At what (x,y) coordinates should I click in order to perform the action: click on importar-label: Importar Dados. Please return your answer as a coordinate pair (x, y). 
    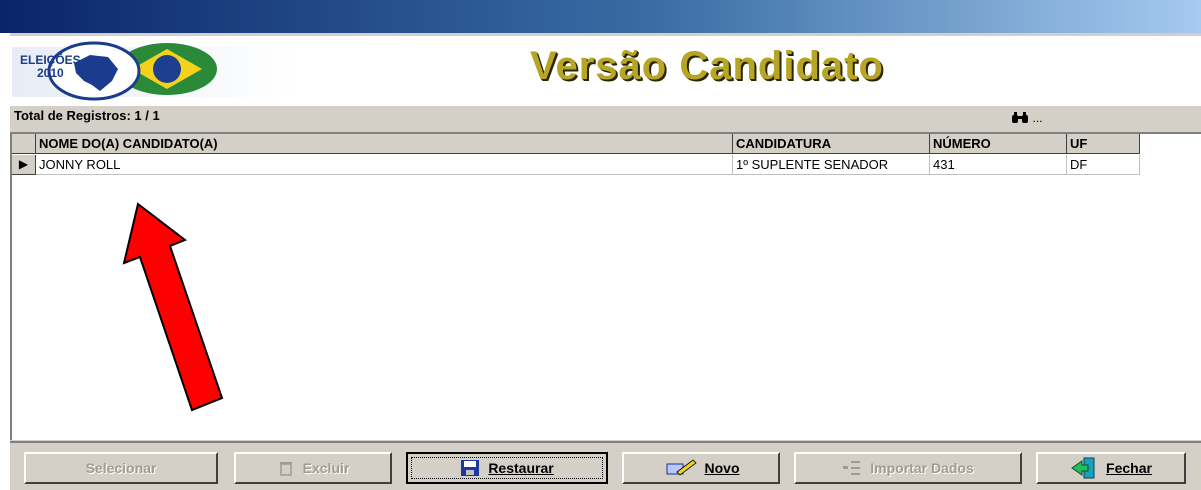
    Looking at the image, I should click on (922, 468).